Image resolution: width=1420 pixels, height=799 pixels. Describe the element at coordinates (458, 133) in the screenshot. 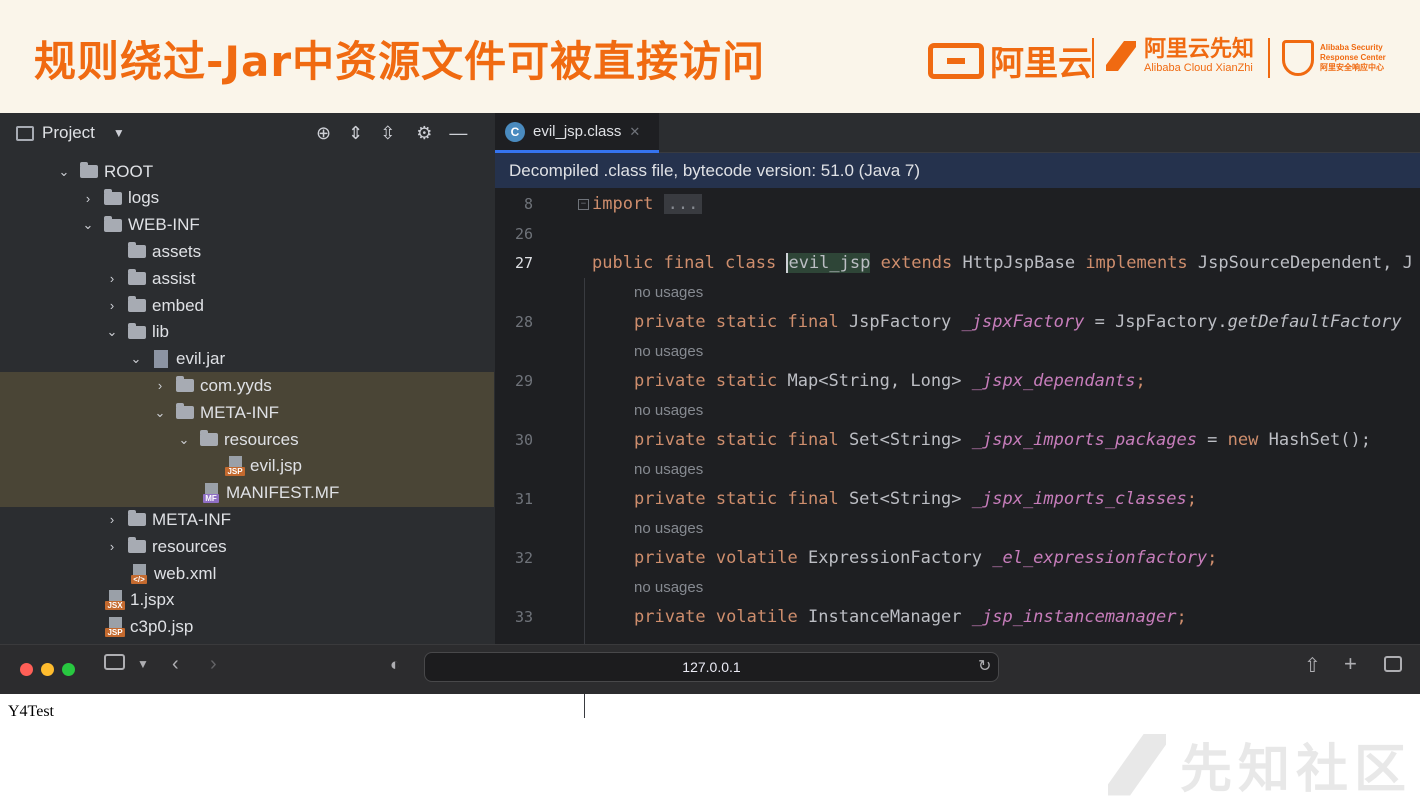

I see `hide-panel-icon: —` at that location.